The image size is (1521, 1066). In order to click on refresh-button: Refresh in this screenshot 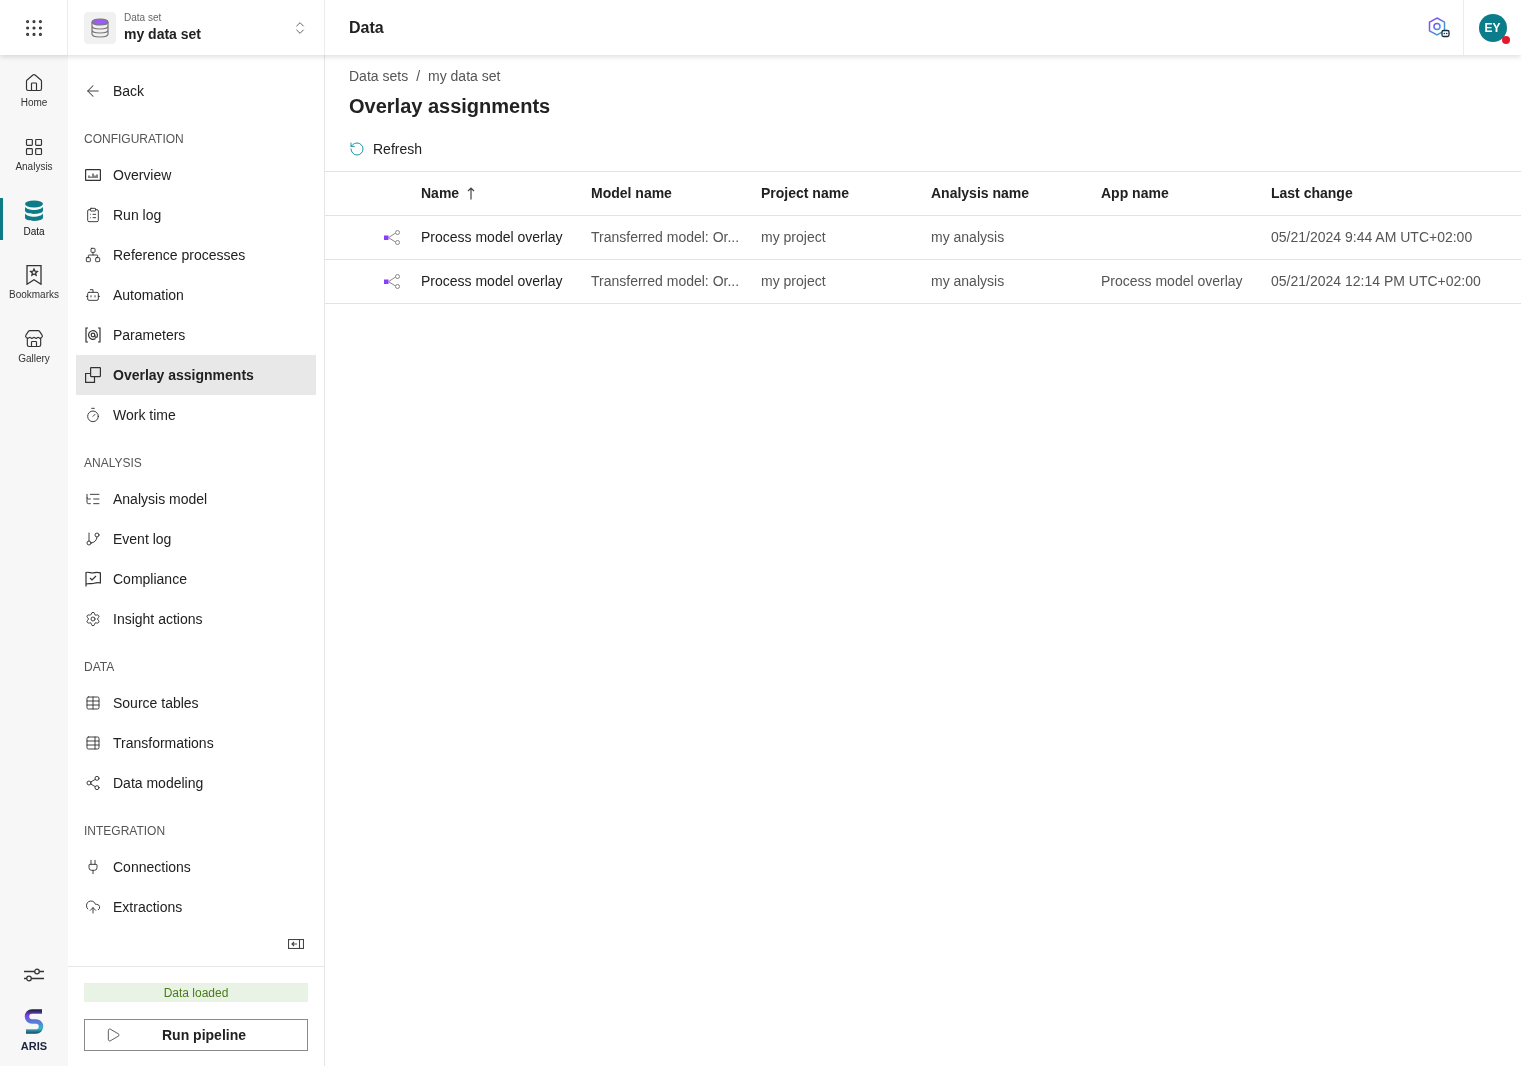, I will do `click(386, 149)`.